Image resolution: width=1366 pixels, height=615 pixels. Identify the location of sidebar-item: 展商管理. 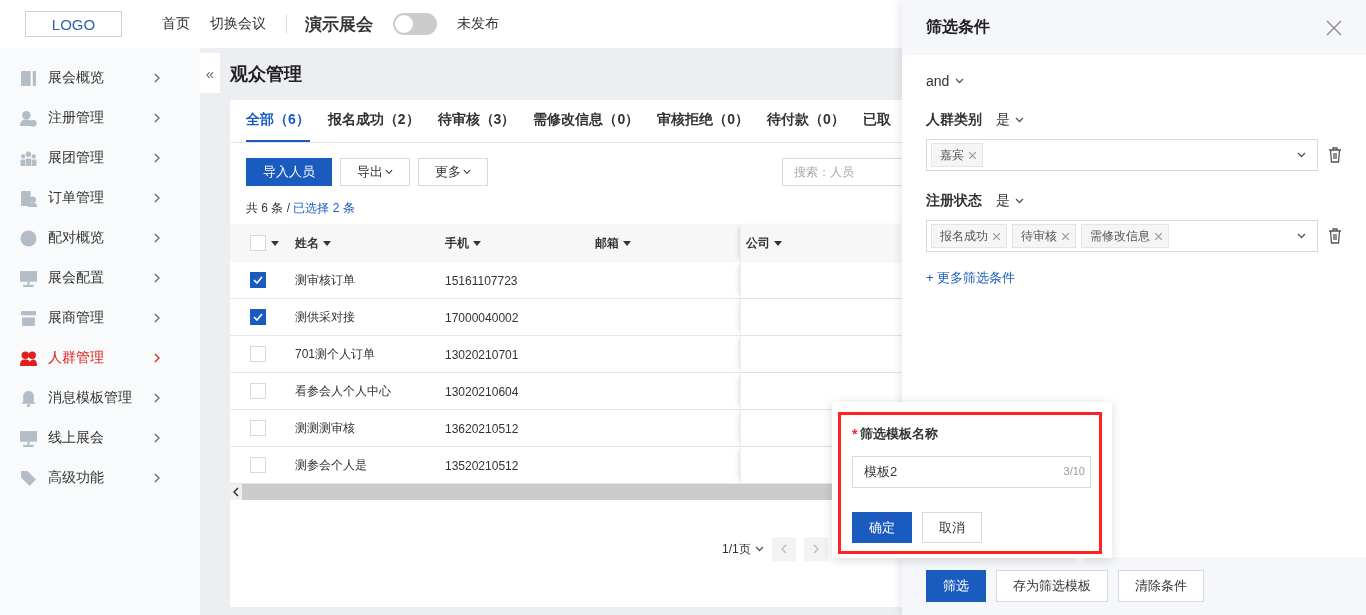
(100, 318).